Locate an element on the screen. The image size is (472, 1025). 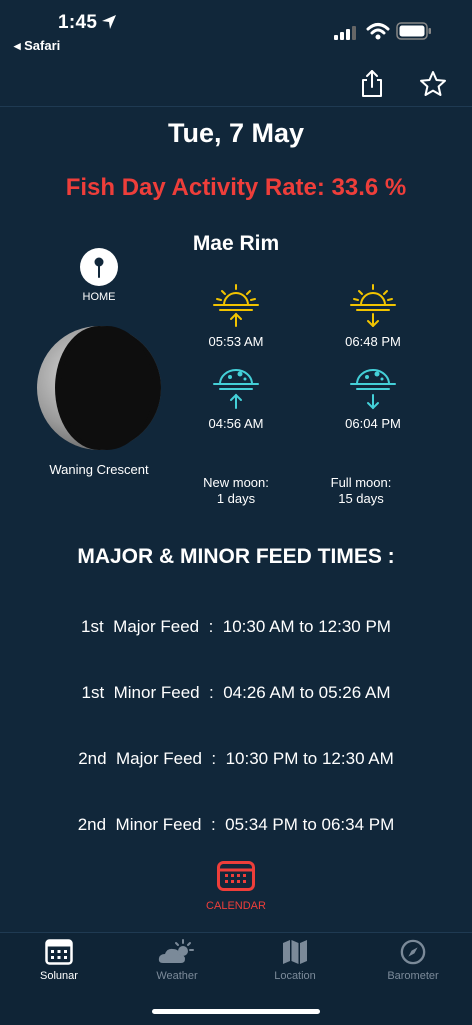
back-to-safari-link: ◂ Safari is located at coordinates (37, 46).